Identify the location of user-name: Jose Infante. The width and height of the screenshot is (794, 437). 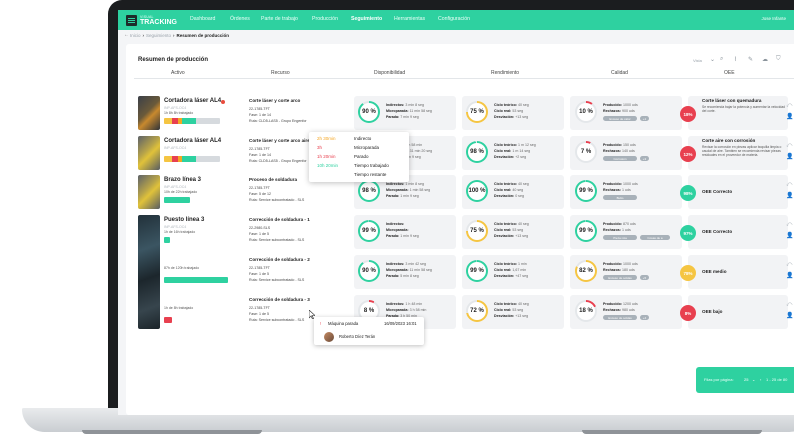
(773, 18).